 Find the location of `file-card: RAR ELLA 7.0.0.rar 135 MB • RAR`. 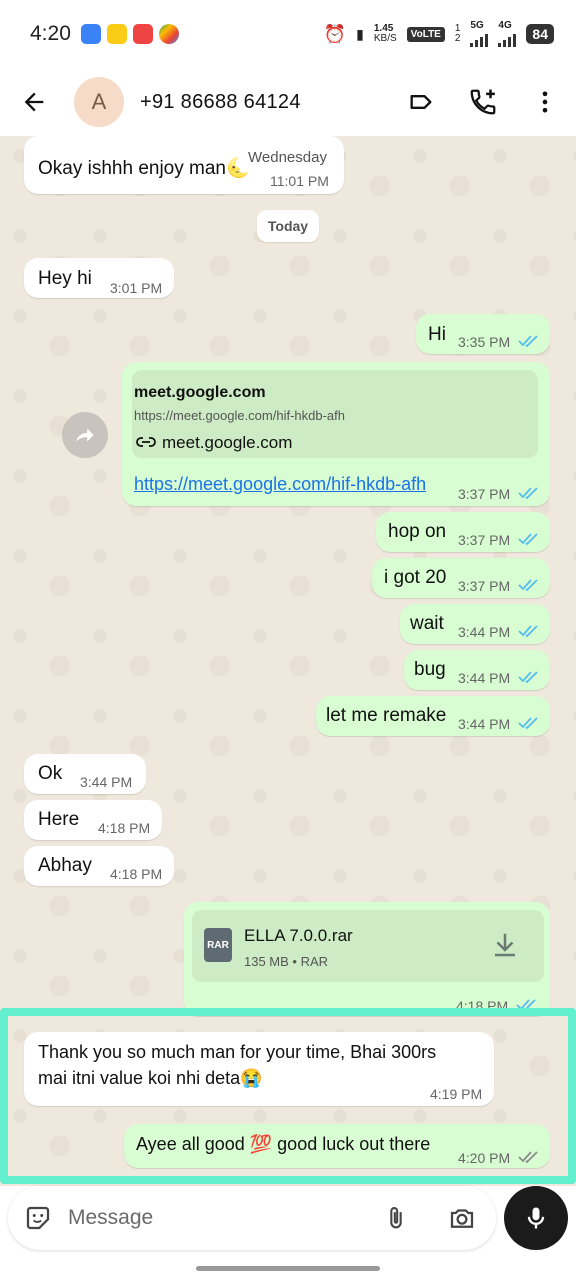

file-card: RAR ELLA 7.0.0.rar 135 MB • RAR is located at coordinates (368, 946).